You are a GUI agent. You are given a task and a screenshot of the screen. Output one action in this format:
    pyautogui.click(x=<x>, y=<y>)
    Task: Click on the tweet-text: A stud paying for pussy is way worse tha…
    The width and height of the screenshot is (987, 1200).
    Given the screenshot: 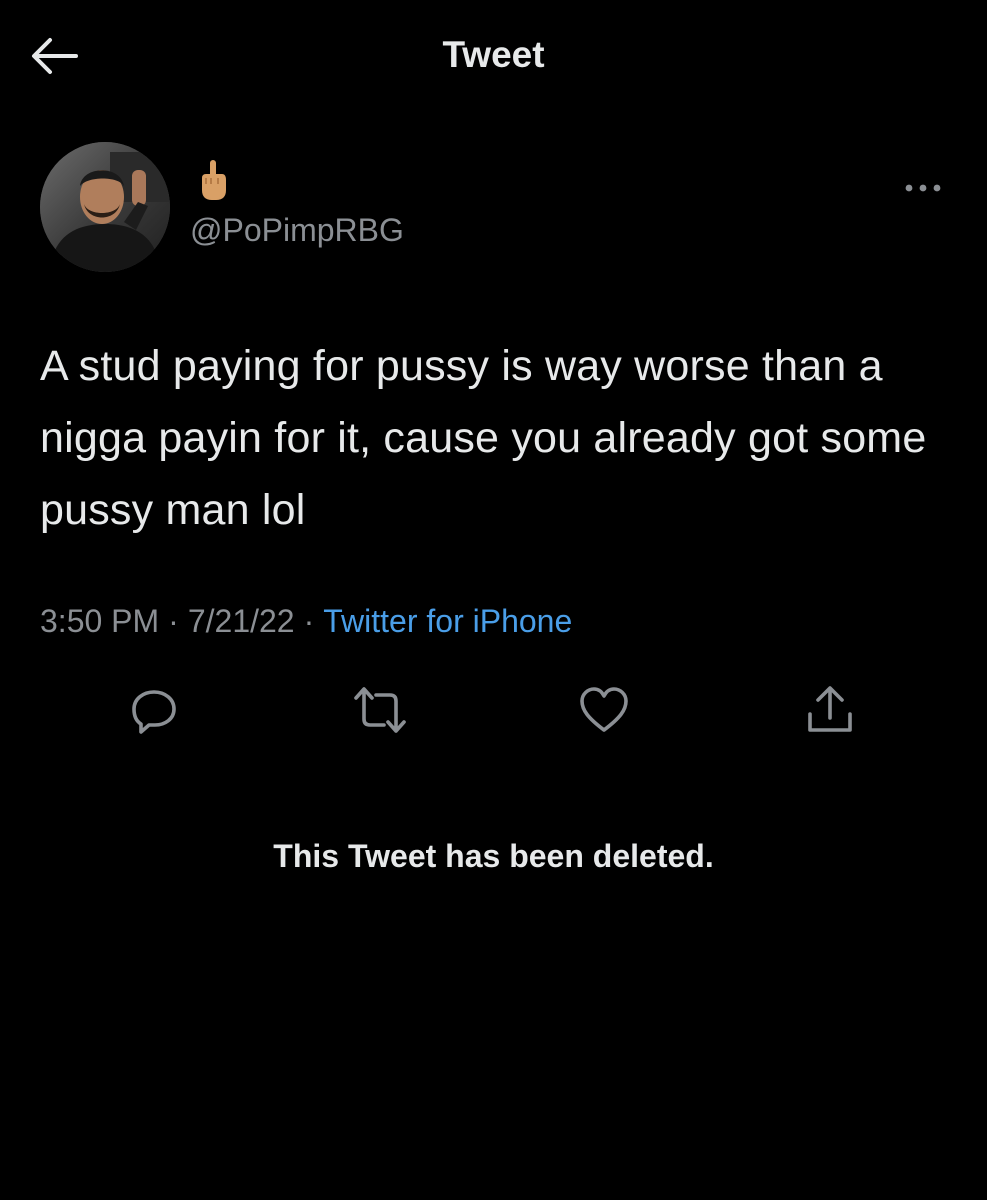 What is the action you would take?
    pyautogui.click(x=483, y=438)
    